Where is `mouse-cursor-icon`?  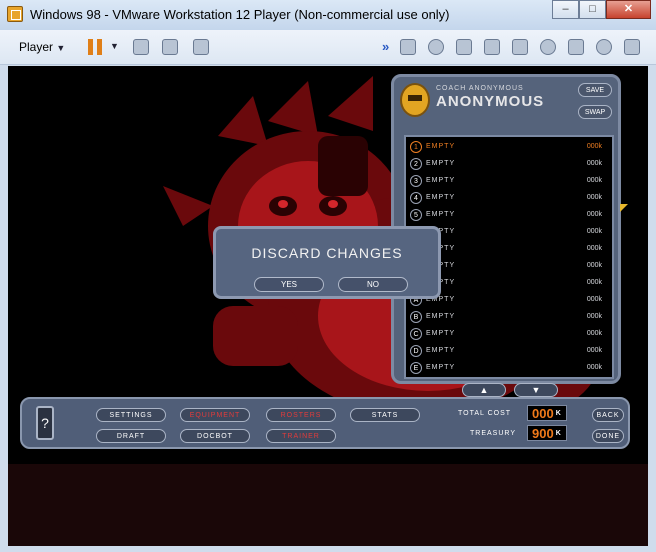
mouse-cursor-icon is located at coordinates (624, 208).